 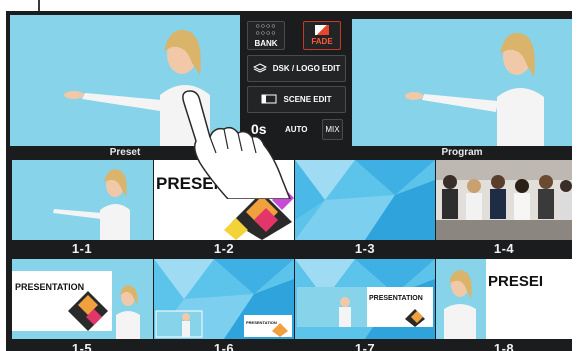 What do you see at coordinates (261, 322) in the screenshot?
I see `slide-text-1-6: PRESENTATION` at bounding box center [261, 322].